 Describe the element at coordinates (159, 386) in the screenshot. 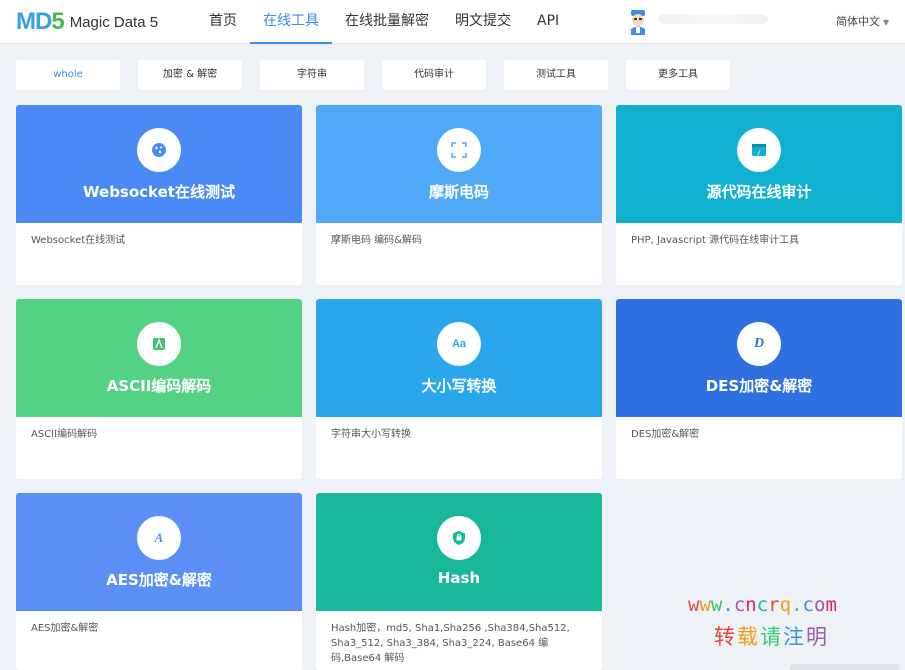

I see `card-title: ASCII编码解码` at that location.